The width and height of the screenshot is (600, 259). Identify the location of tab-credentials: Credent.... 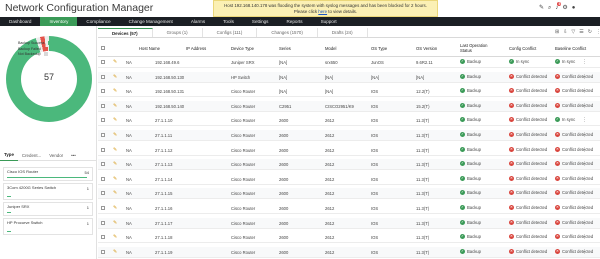
(31, 155).